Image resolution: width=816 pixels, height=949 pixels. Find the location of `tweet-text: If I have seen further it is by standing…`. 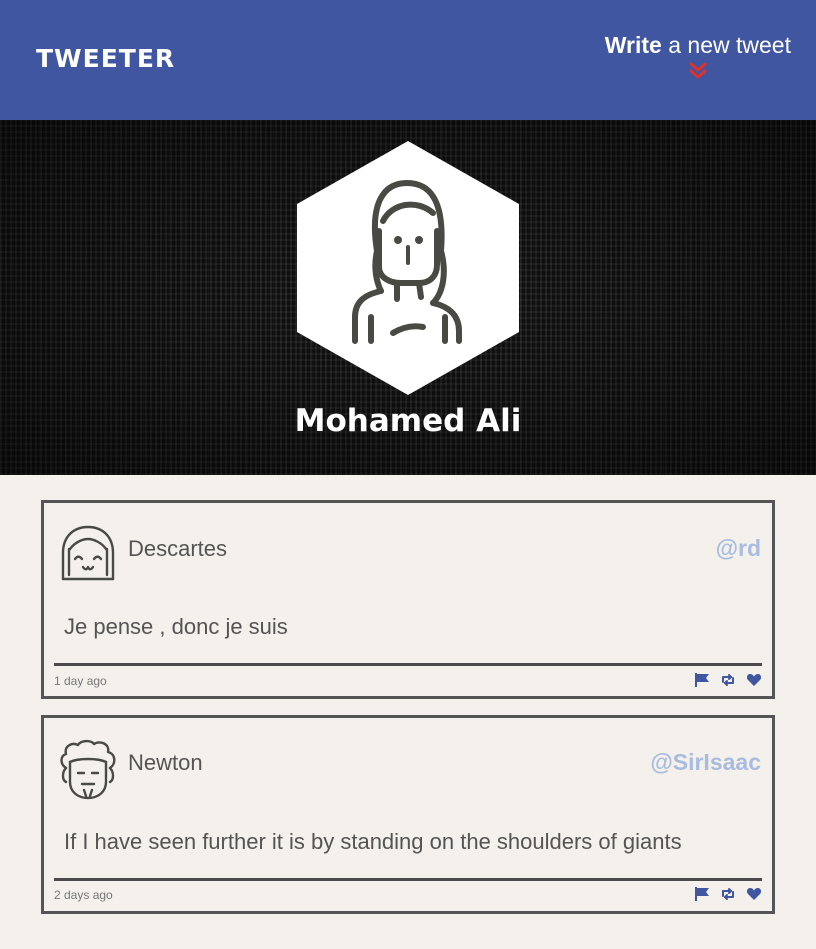

tweet-text: If I have seen further it is by standing… is located at coordinates (373, 841).